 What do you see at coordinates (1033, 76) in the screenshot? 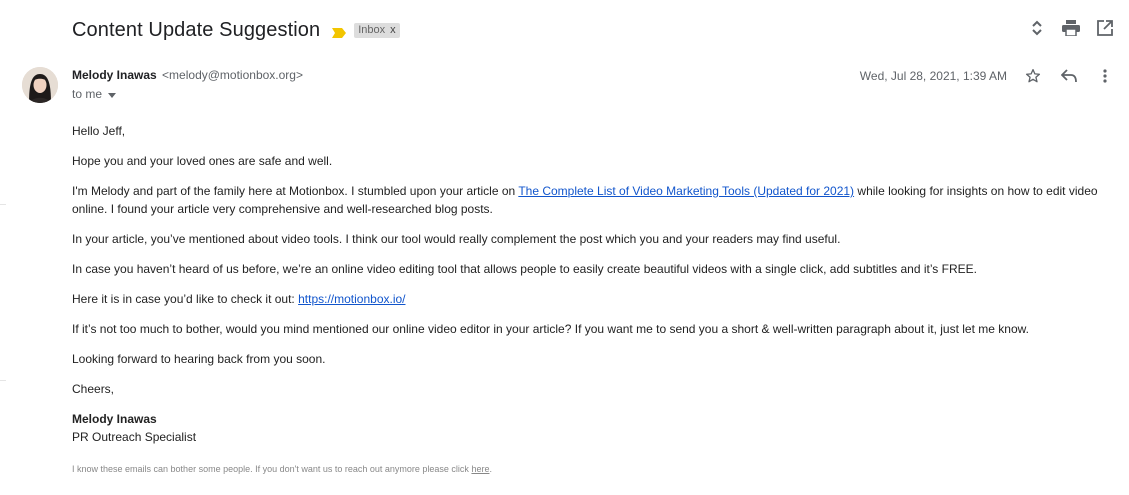
I see `star-icon` at bounding box center [1033, 76].